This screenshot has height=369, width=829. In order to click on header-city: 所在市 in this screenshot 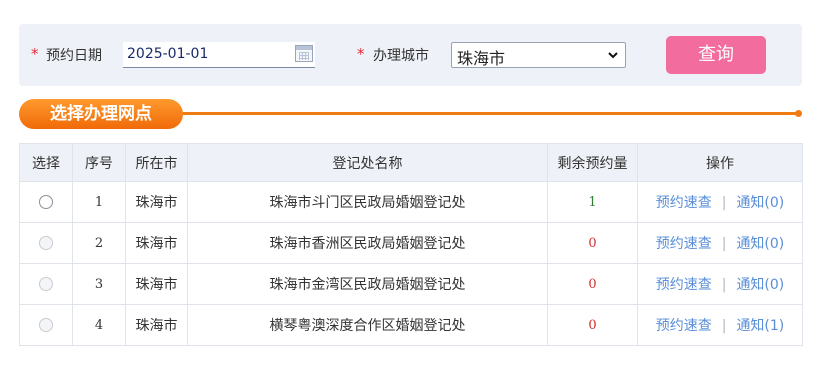, I will do `click(156, 162)`.